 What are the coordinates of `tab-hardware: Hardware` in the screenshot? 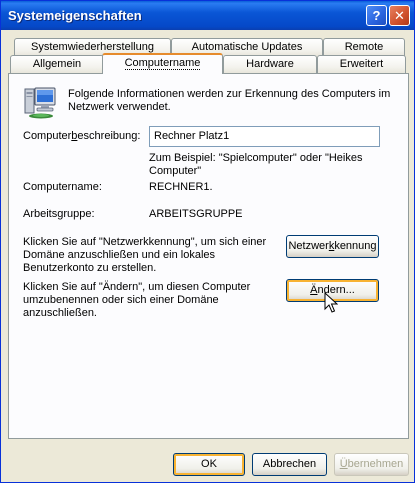 It's located at (270, 64).